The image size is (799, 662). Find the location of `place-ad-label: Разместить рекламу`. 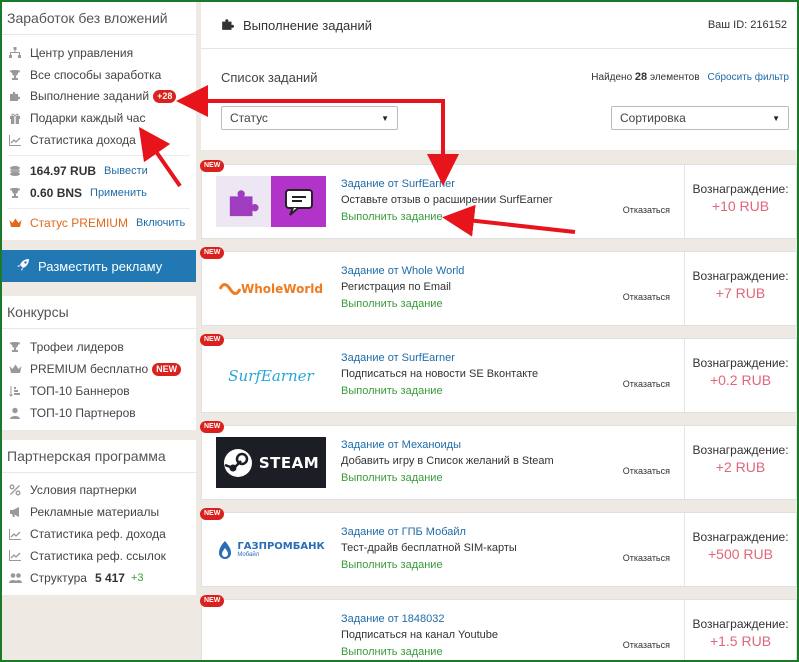

place-ad-label: Разместить рекламу is located at coordinates (100, 266).